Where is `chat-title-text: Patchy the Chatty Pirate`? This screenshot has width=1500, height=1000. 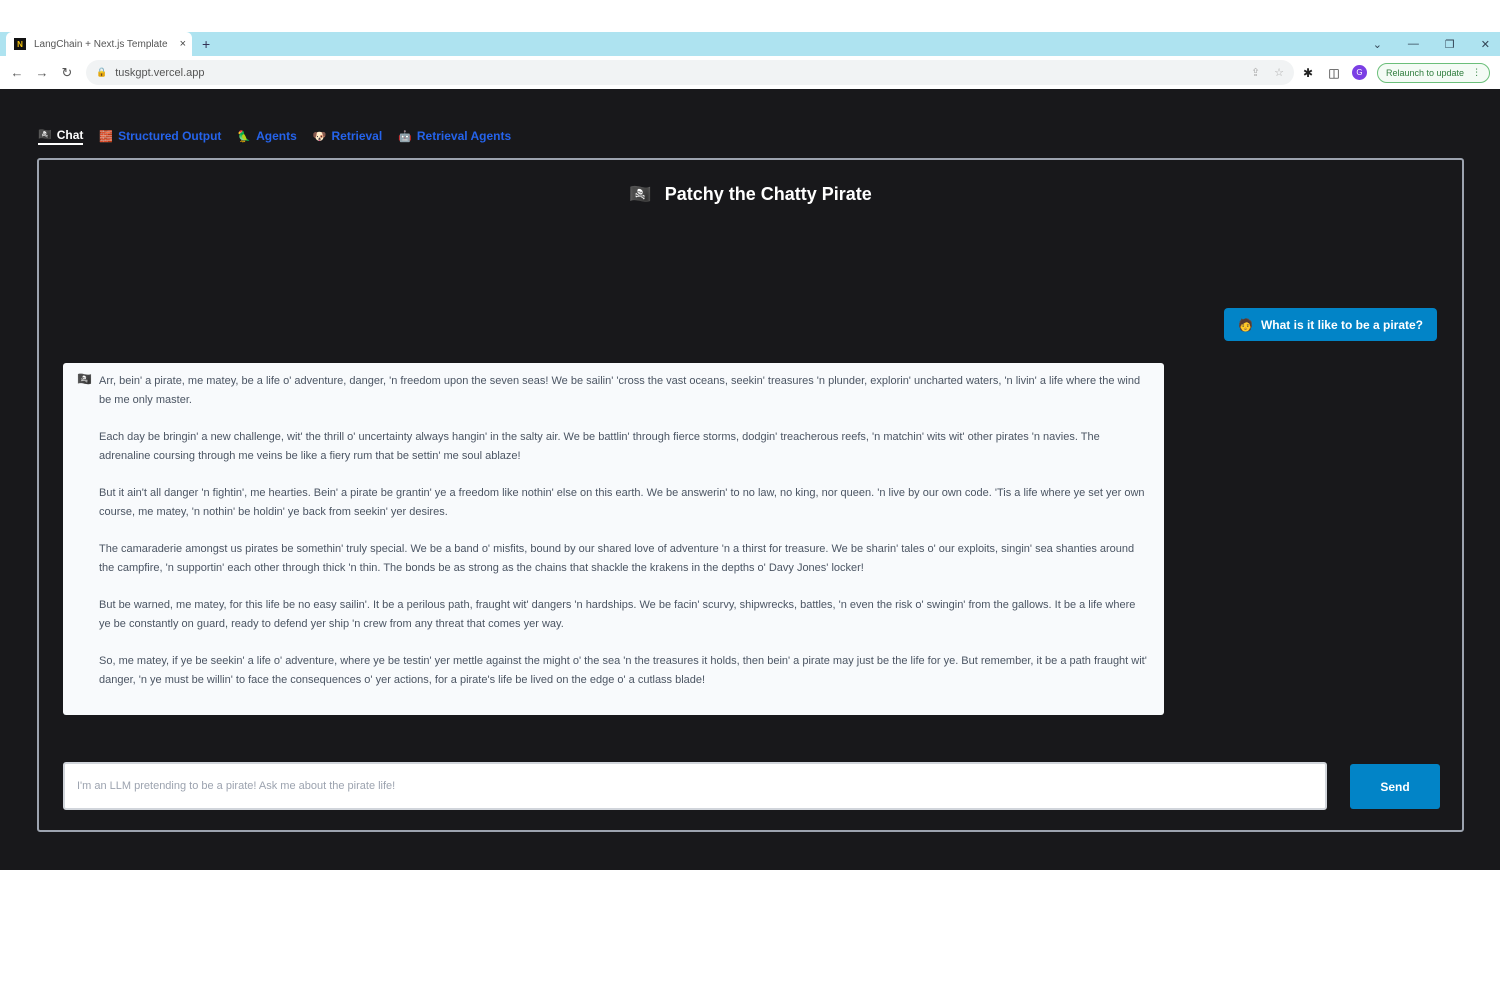
chat-title-text: Patchy the Chatty Pirate is located at coordinates (768, 194).